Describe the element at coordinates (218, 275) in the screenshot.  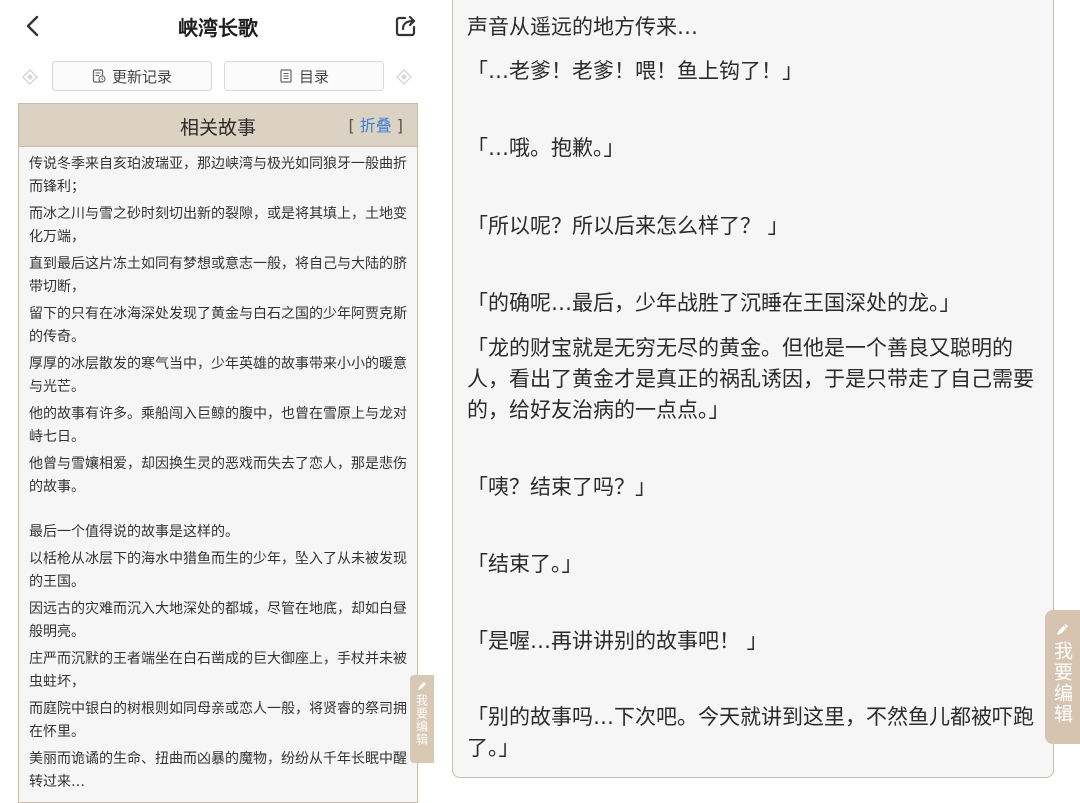
I see `story-paragraph: 直到最后这片冻土如同有梦想或意志一般，将自己与大陆的脐带切断，` at that location.